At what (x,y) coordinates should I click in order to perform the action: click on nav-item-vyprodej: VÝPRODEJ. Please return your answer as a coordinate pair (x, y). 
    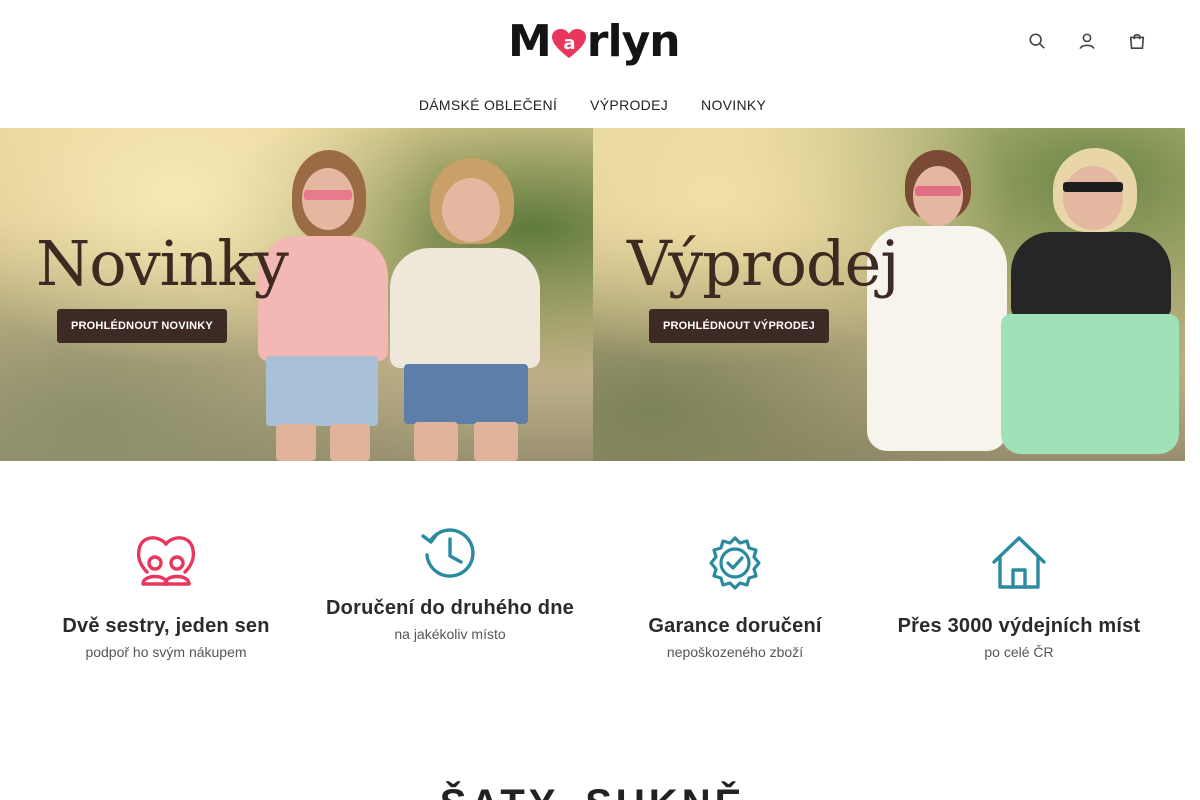
    Looking at the image, I should click on (629, 105).